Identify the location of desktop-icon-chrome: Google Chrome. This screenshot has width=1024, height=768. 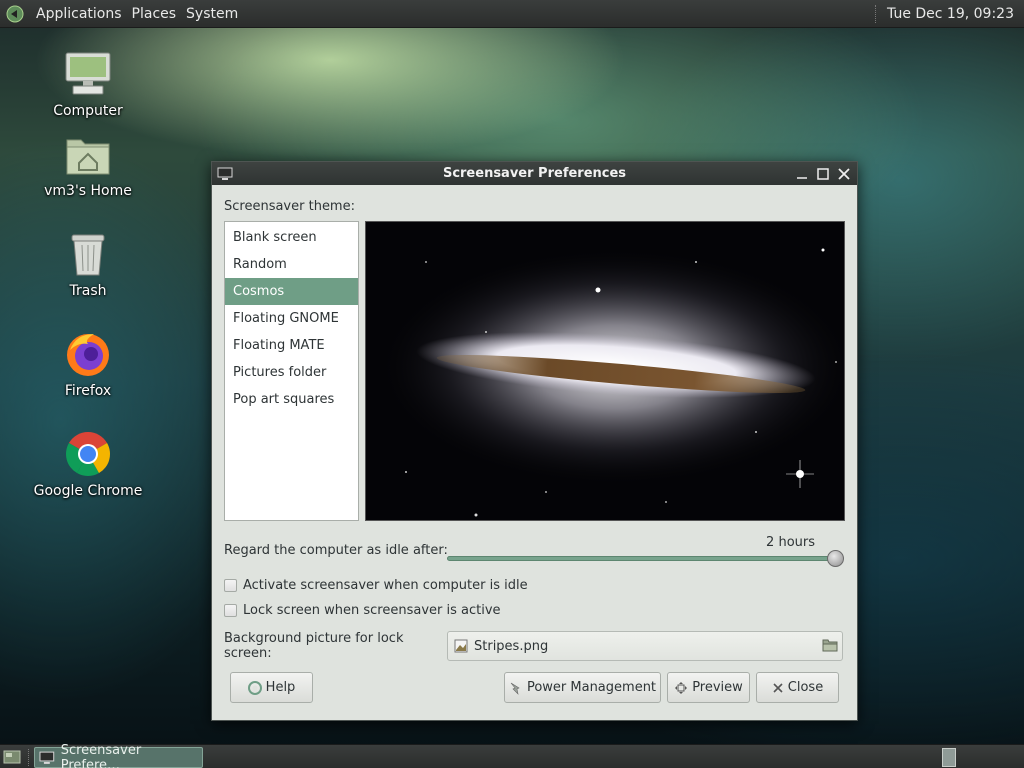
(88, 463).